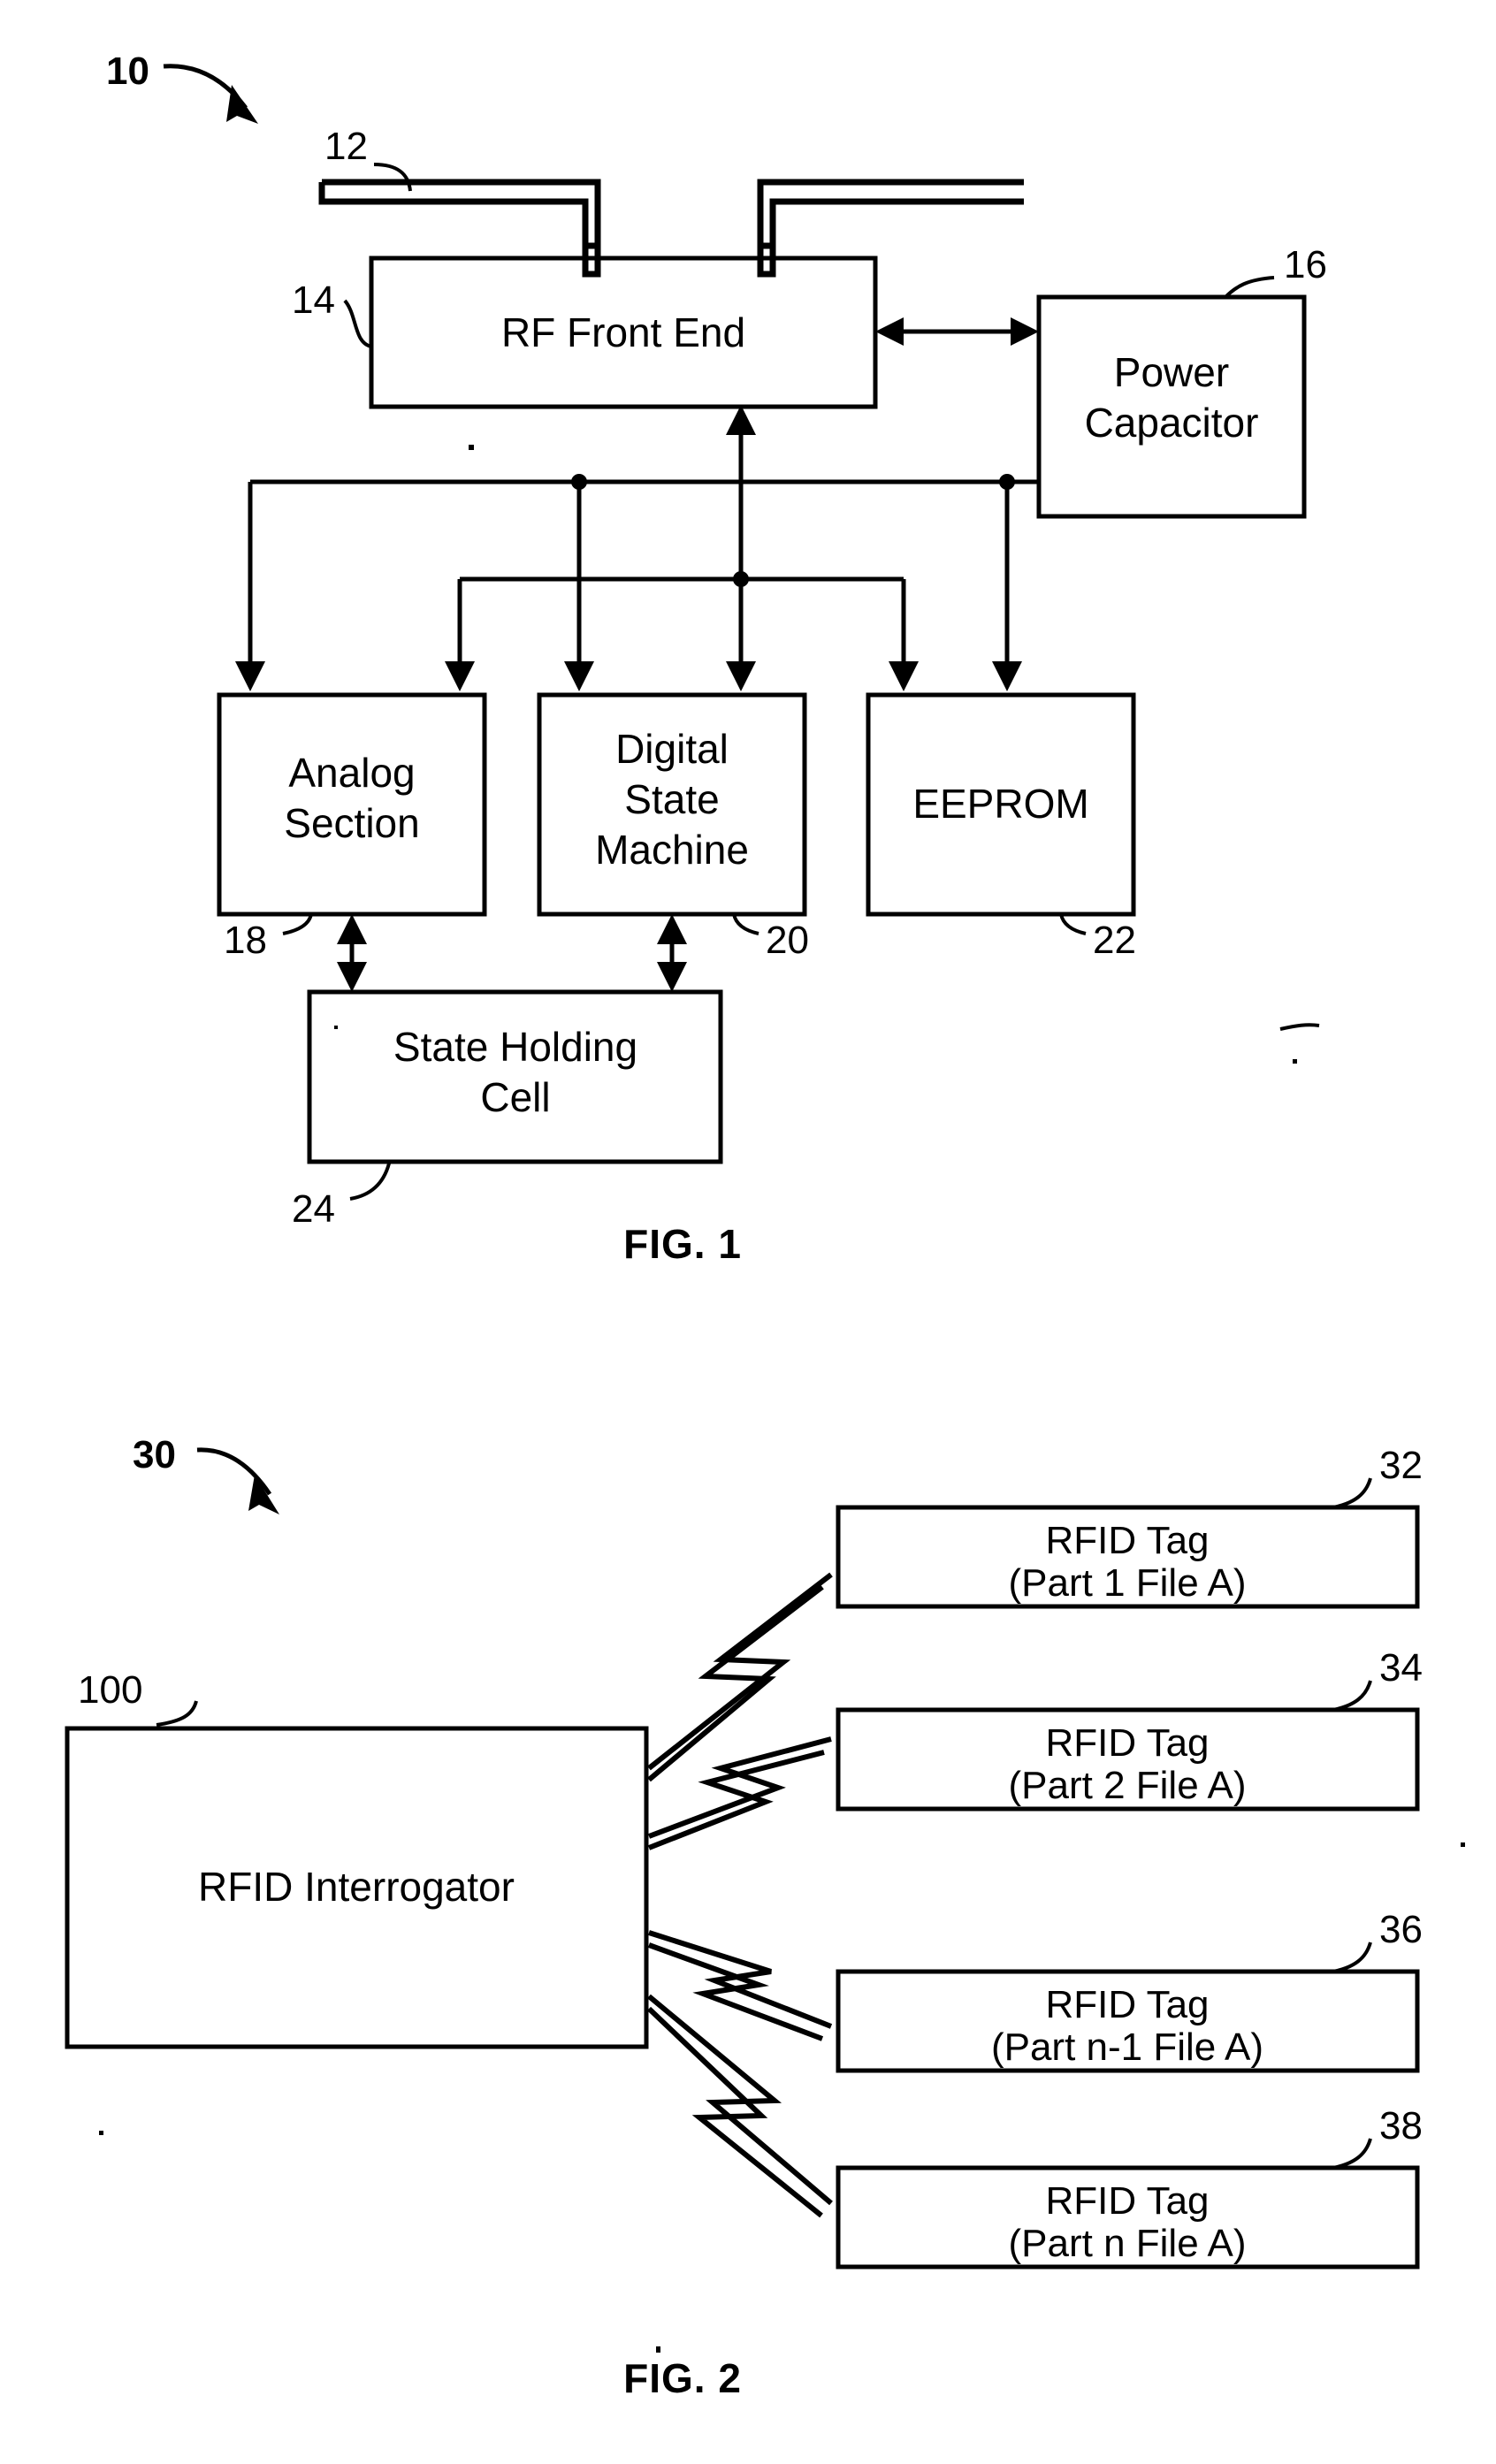  I want to click on label-eeprom: EEPROM, so click(1000, 804).